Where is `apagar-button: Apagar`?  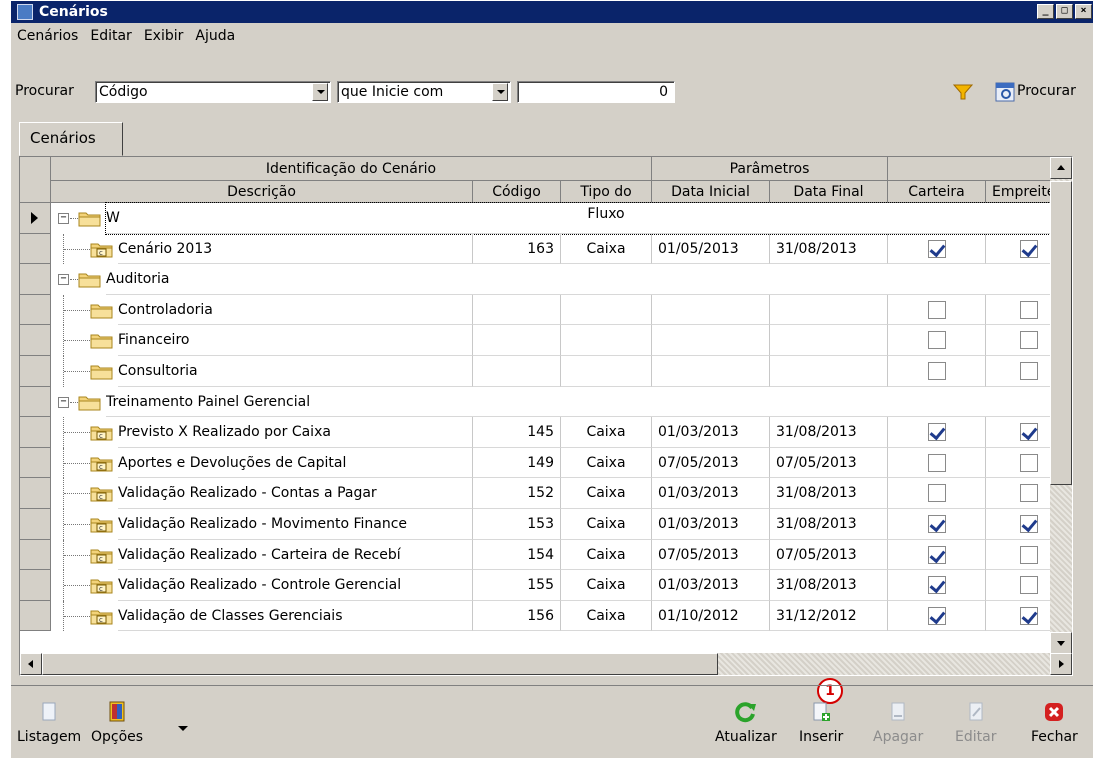
apagar-button: Apagar is located at coordinates (898, 723).